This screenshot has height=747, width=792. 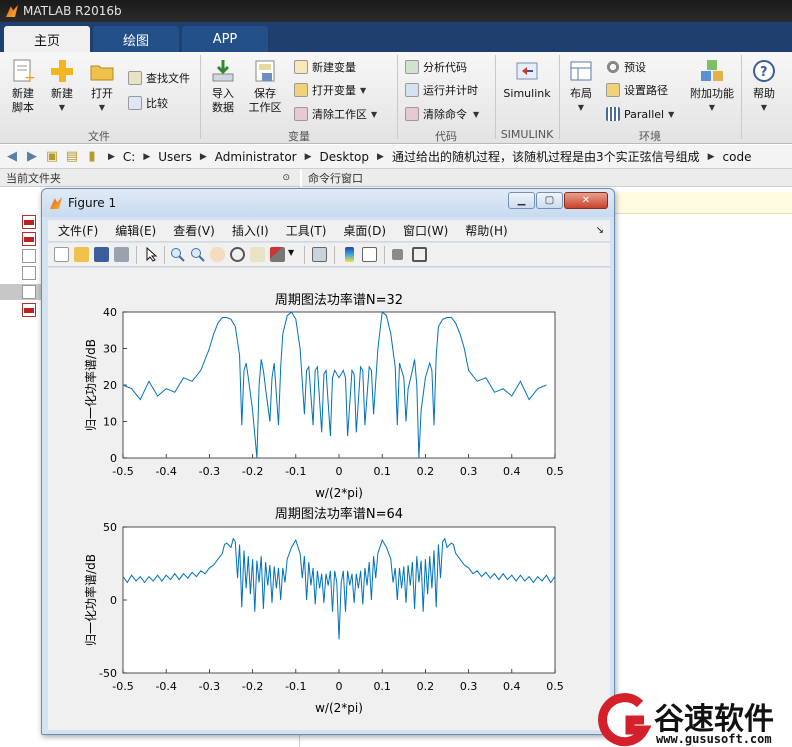 I want to click on open-variable-button: 打开变量 ▼, so click(x=330, y=90).